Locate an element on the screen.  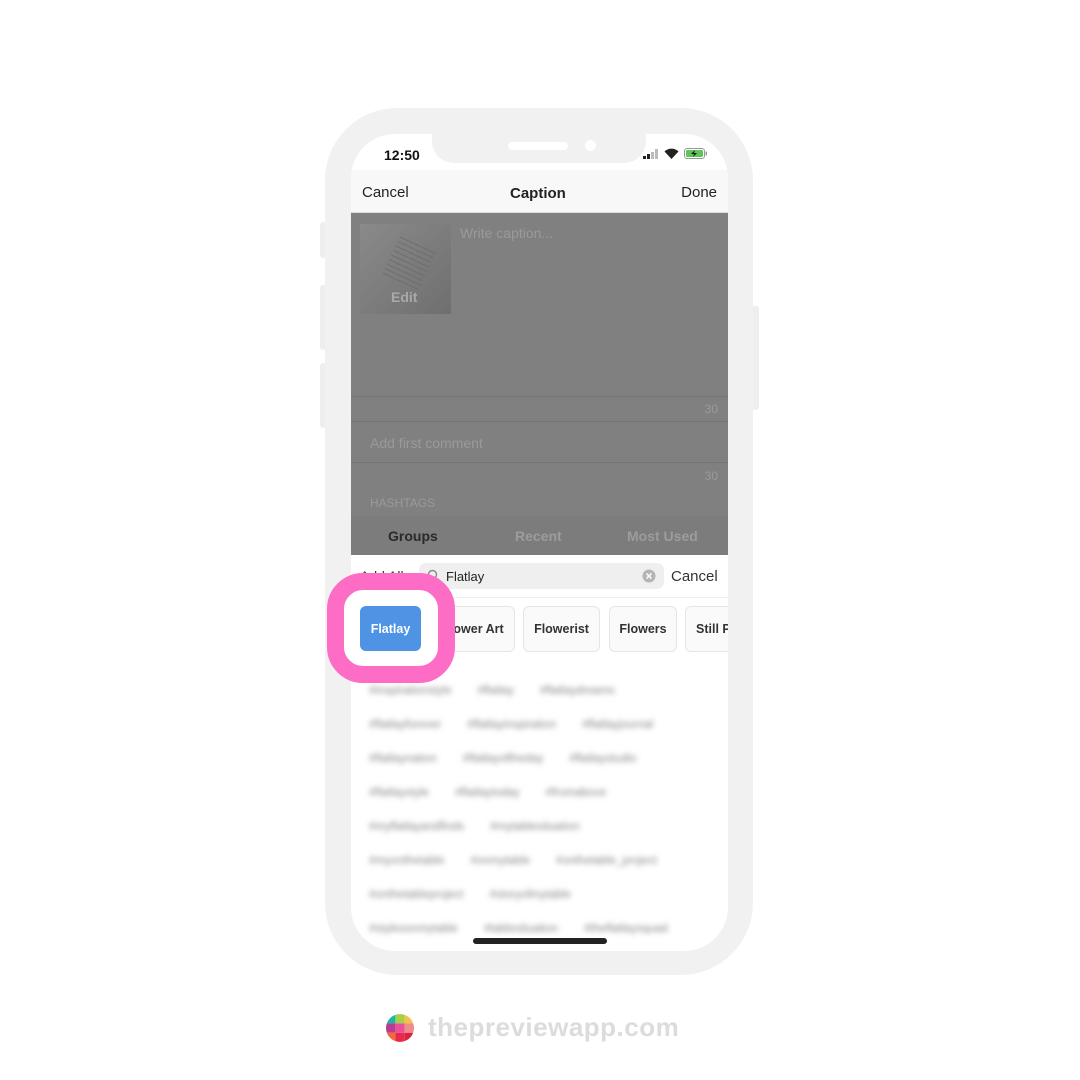
hashtag-item: #flatlayforever is located at coordinates (405, 725).